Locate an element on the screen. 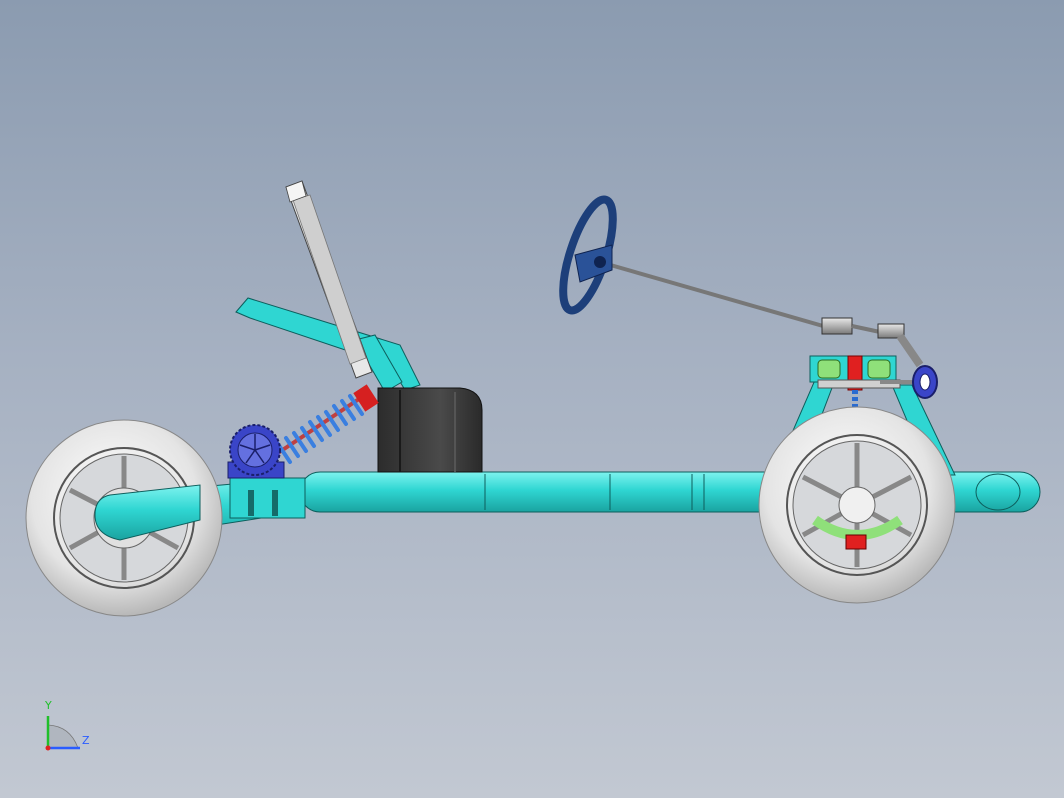  rear-shock-spring is located at coordinates (326, 424).